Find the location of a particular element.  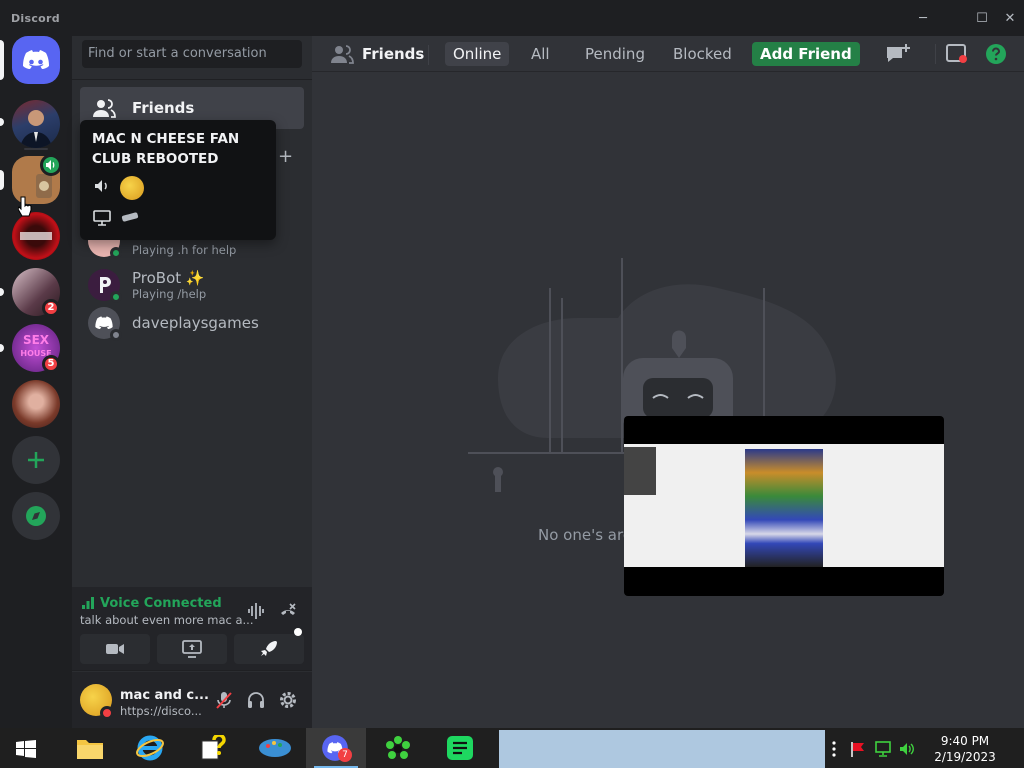

server-icon-red is located at coordinates (36, 236).